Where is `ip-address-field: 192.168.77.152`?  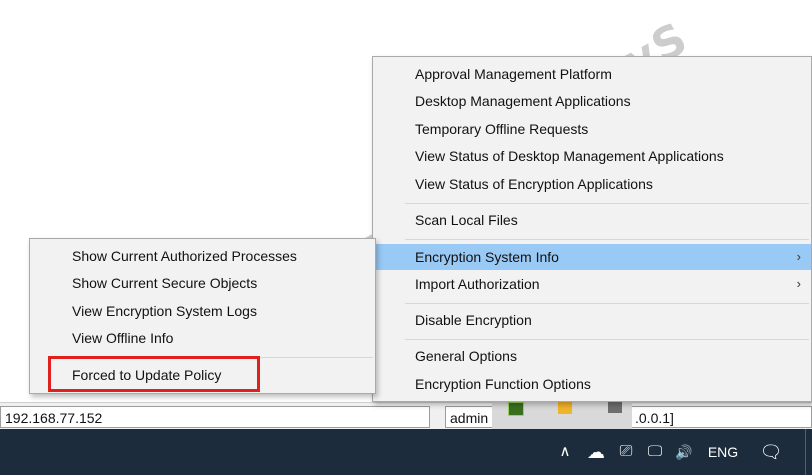 ip-address-field: 192.168.77.152 is located at coordinates (215, 417).